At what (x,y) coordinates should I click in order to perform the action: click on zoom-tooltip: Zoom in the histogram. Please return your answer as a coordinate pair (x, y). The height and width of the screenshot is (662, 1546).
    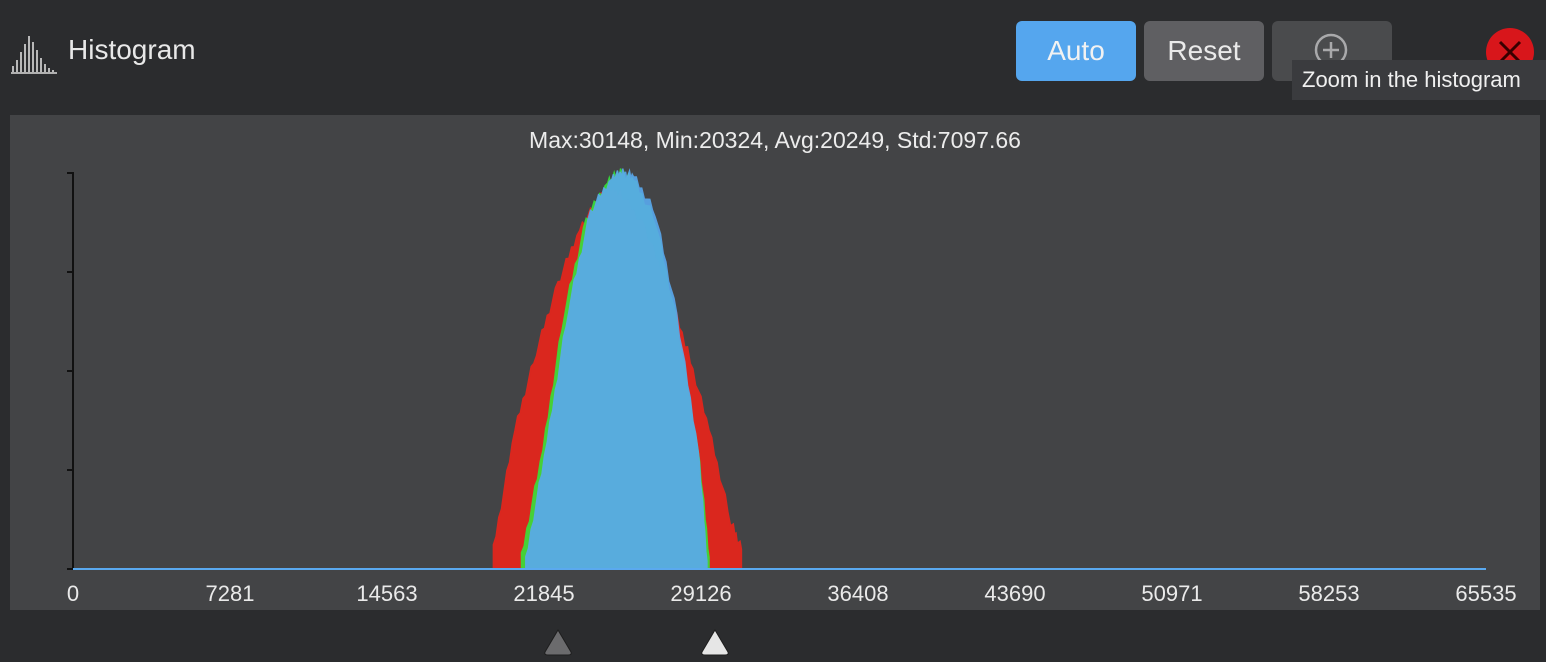
    Looking at the image, I should click on (1419, 80).